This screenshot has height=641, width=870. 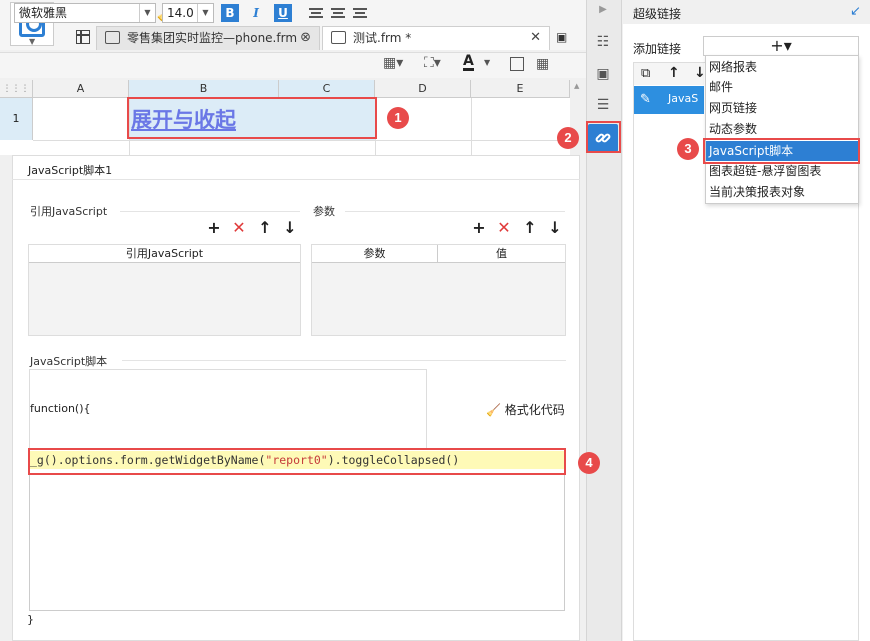 What do you see at coordinates (16, 89) in the screenshot?
I see `select-all-corner: ⋮⋮⋮` at bounding box center [16, 89].